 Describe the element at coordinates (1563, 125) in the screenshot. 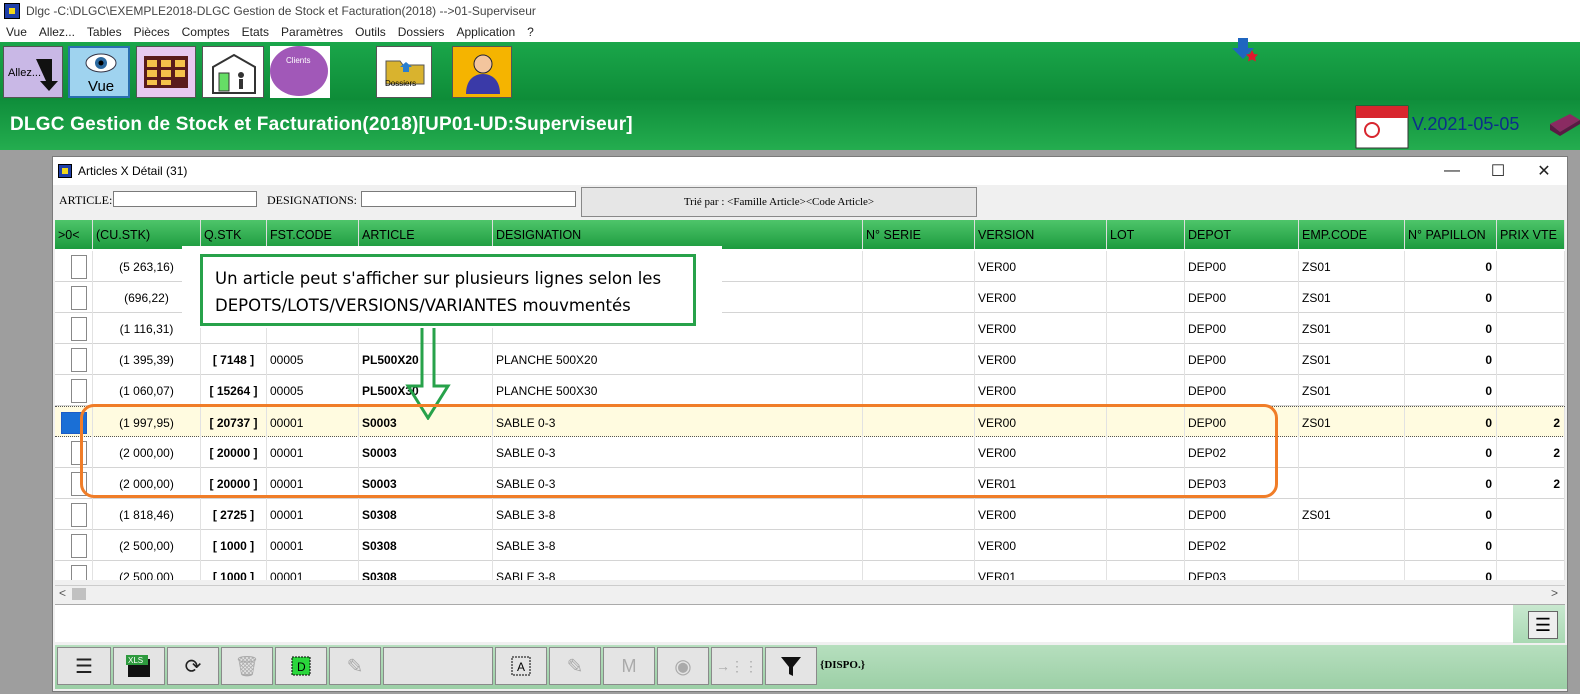

I see `book-icon` at that location.